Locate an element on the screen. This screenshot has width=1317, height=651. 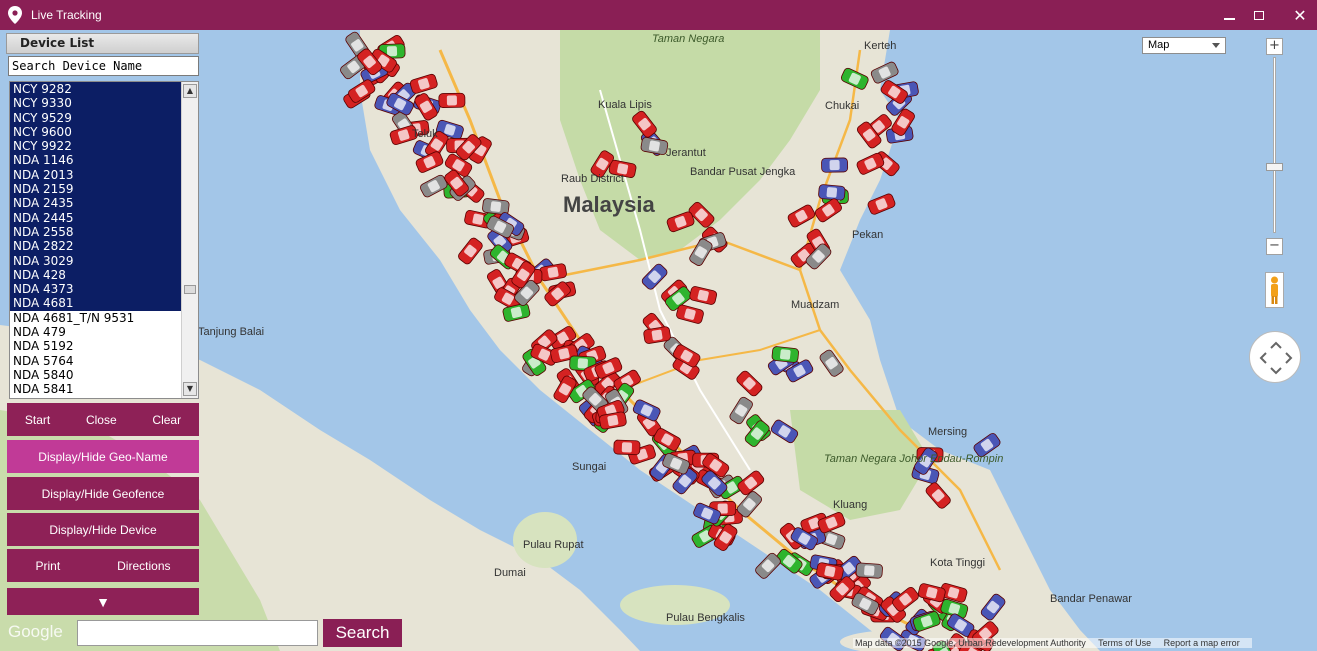
window-title: Live Tracking is located at coordinates (66, 15).